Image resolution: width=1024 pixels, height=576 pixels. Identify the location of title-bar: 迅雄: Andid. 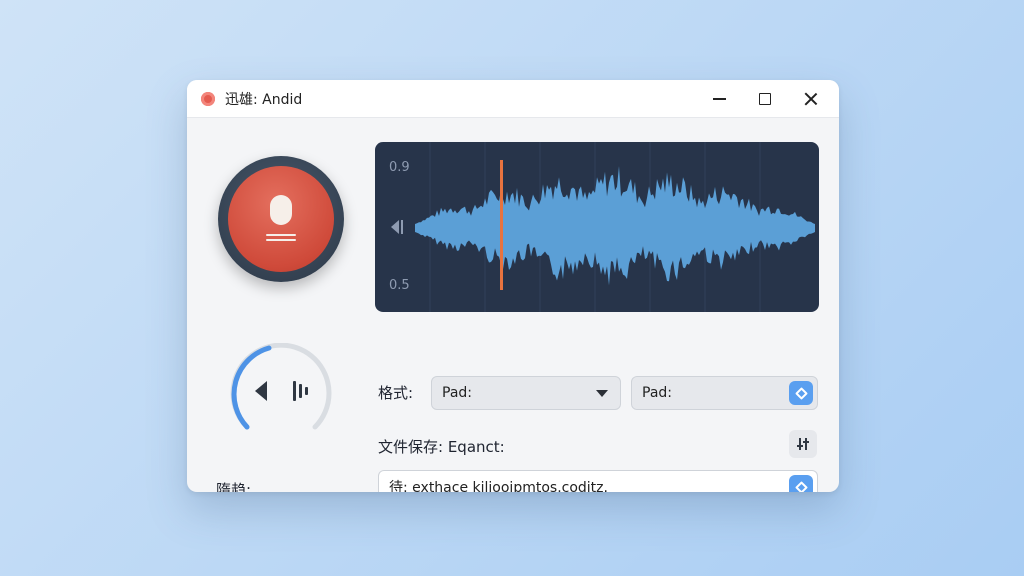
(513, 99).